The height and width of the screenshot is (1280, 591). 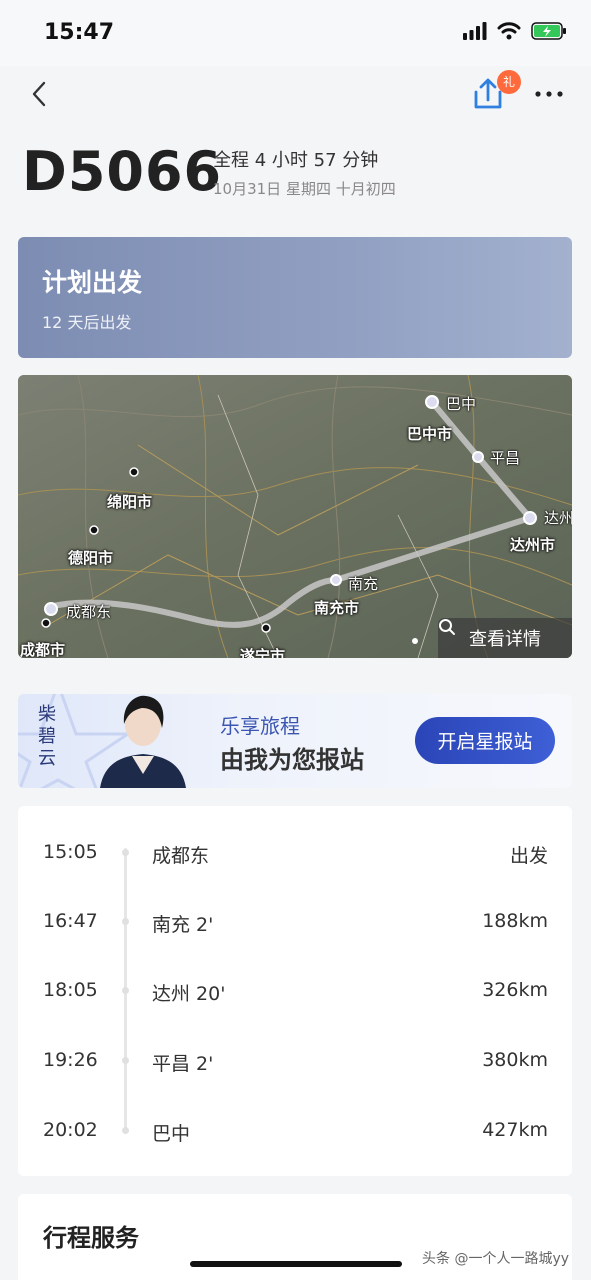 What do you see at coordinates (183, 1064) in the screenshot?
I see `stop-name: 平昌 2'` at bounding box center [183, 1064].